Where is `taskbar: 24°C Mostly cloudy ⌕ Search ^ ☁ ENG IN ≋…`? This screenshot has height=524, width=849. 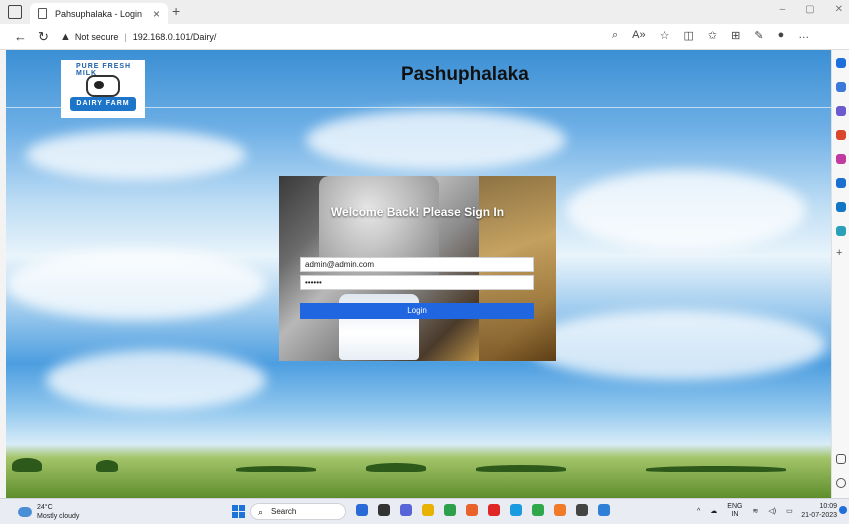 taskbar: 24°C Mostly cloudy ⌕ Search ^ ☁ ENG IN ≋… is located at coordinates (424, 511).